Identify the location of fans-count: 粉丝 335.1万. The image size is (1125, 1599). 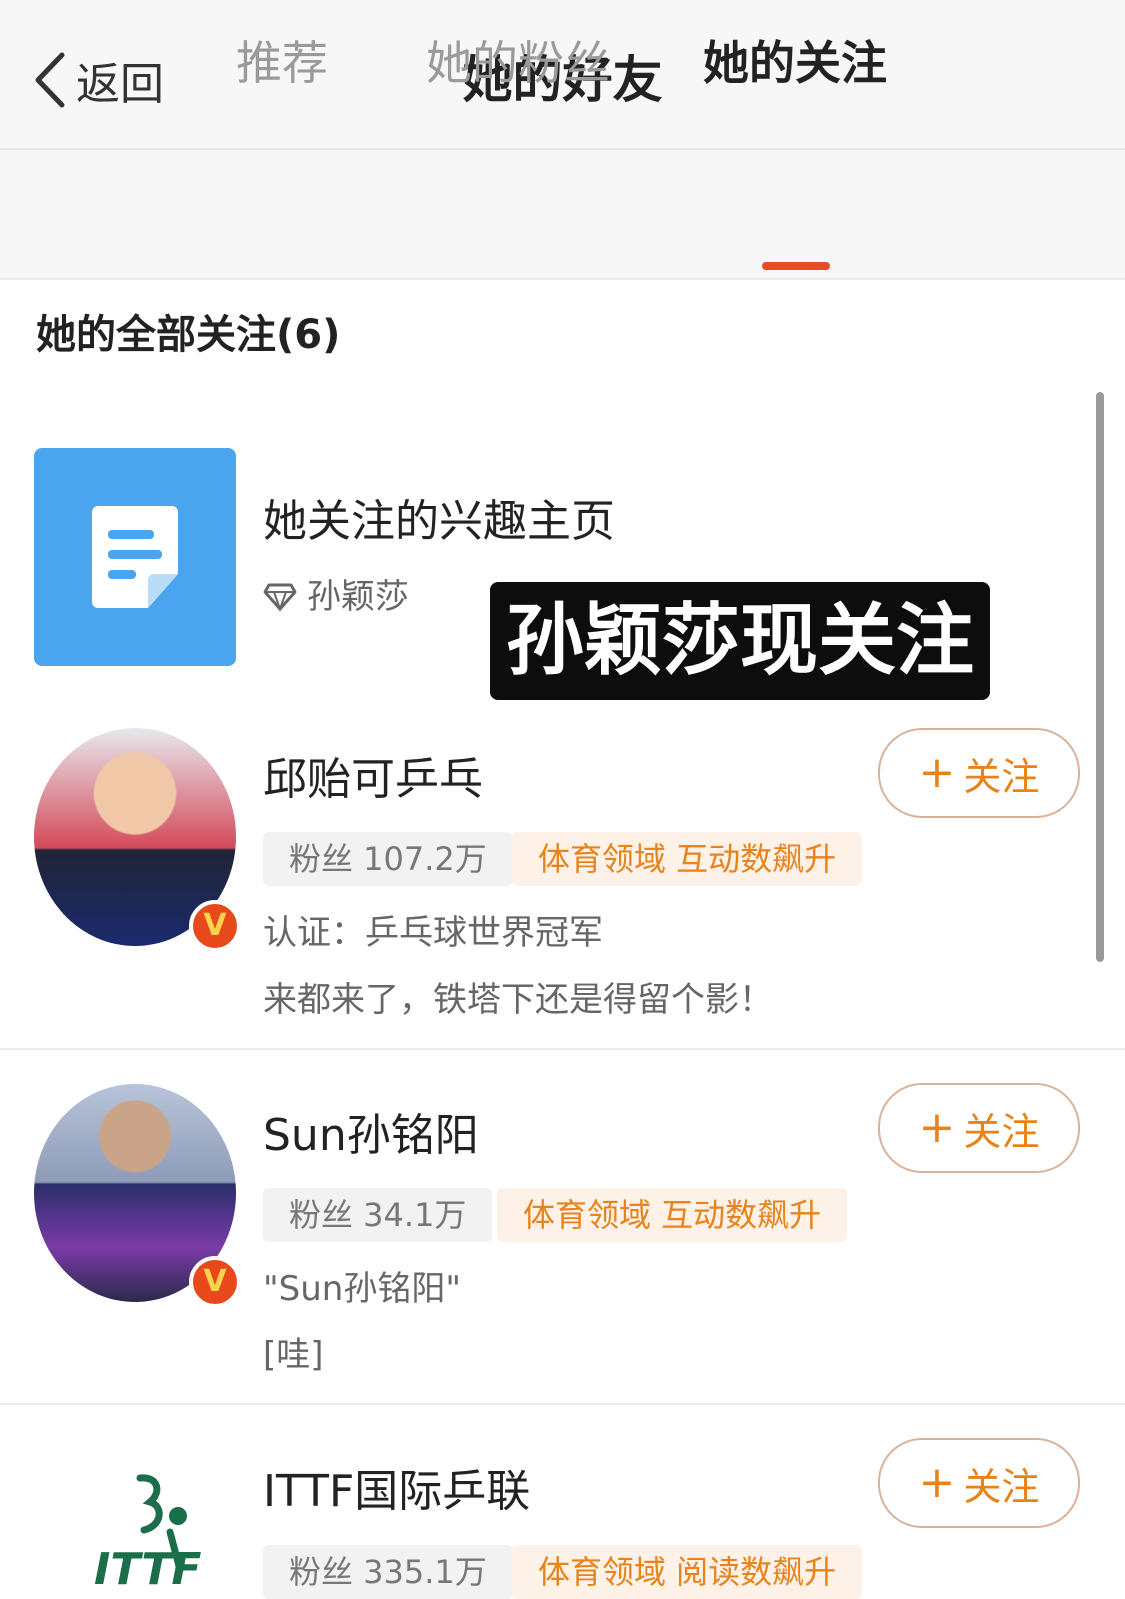
(388, 1572).